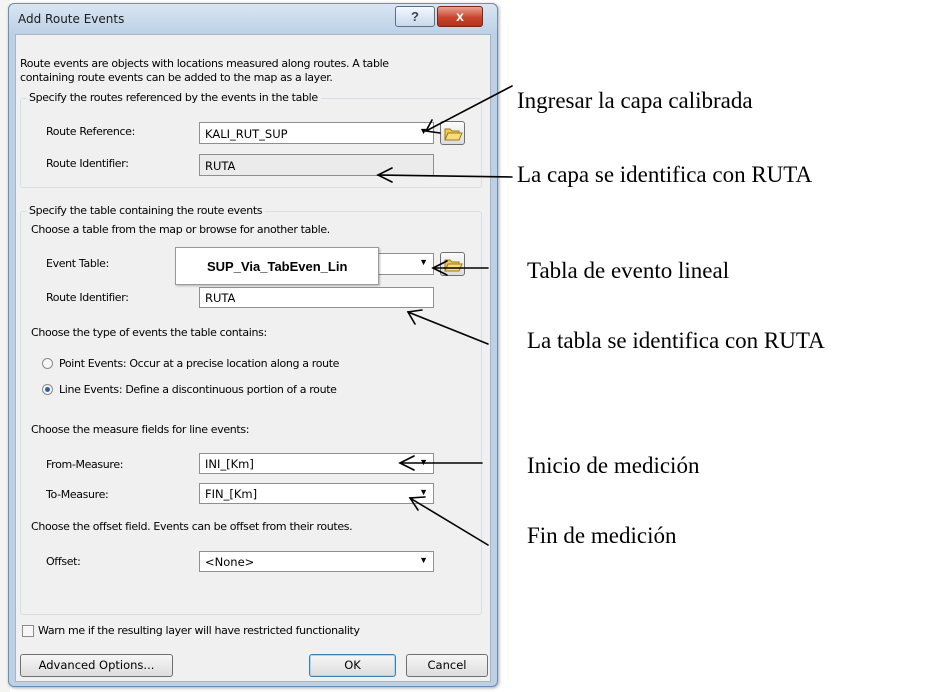 The width and height of the screenshot is (945, 692). Describe the element at coordinates (448, 521) in the screenshot. I see `arrow-fin` at that location.